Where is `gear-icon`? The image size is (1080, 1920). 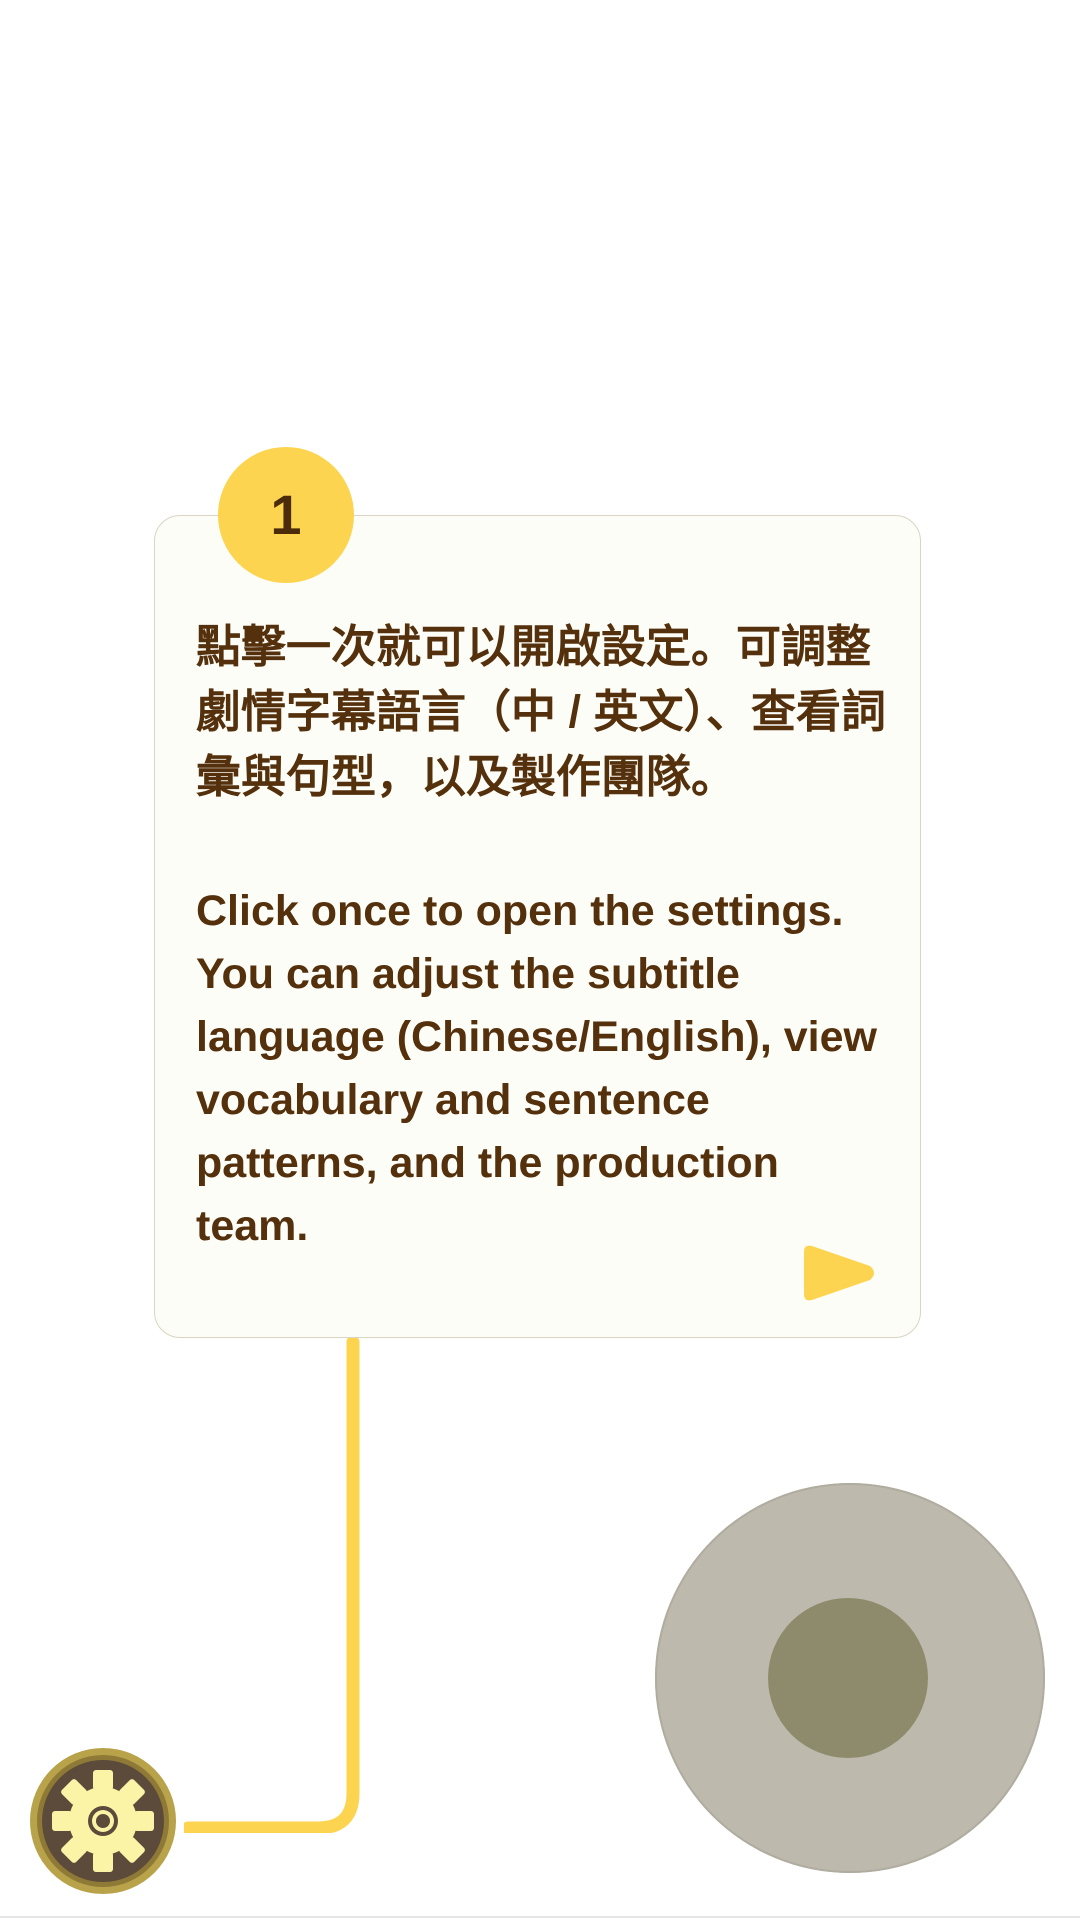
gear-icon is located at coordinates (103, 1821).